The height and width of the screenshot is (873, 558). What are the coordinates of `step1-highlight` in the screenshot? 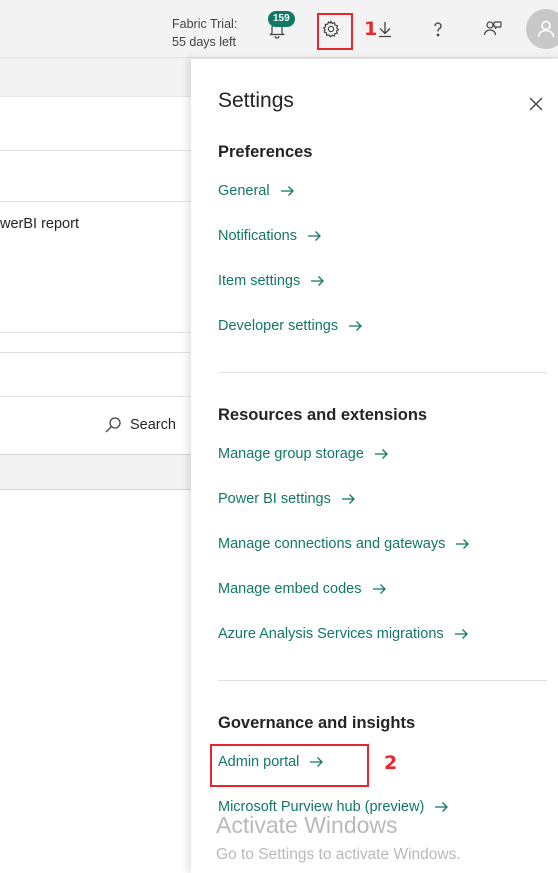 It's located at (335, 31).